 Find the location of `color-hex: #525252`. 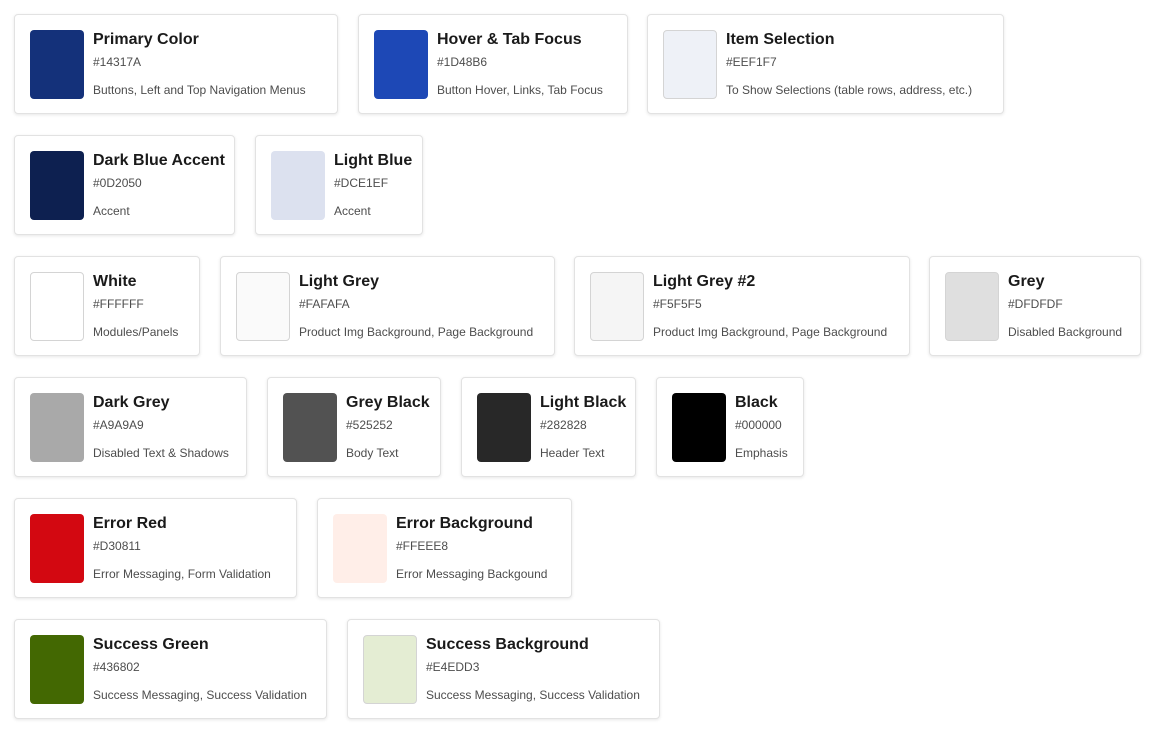

color-hex: #525252 is located at coordinates (369, 425).